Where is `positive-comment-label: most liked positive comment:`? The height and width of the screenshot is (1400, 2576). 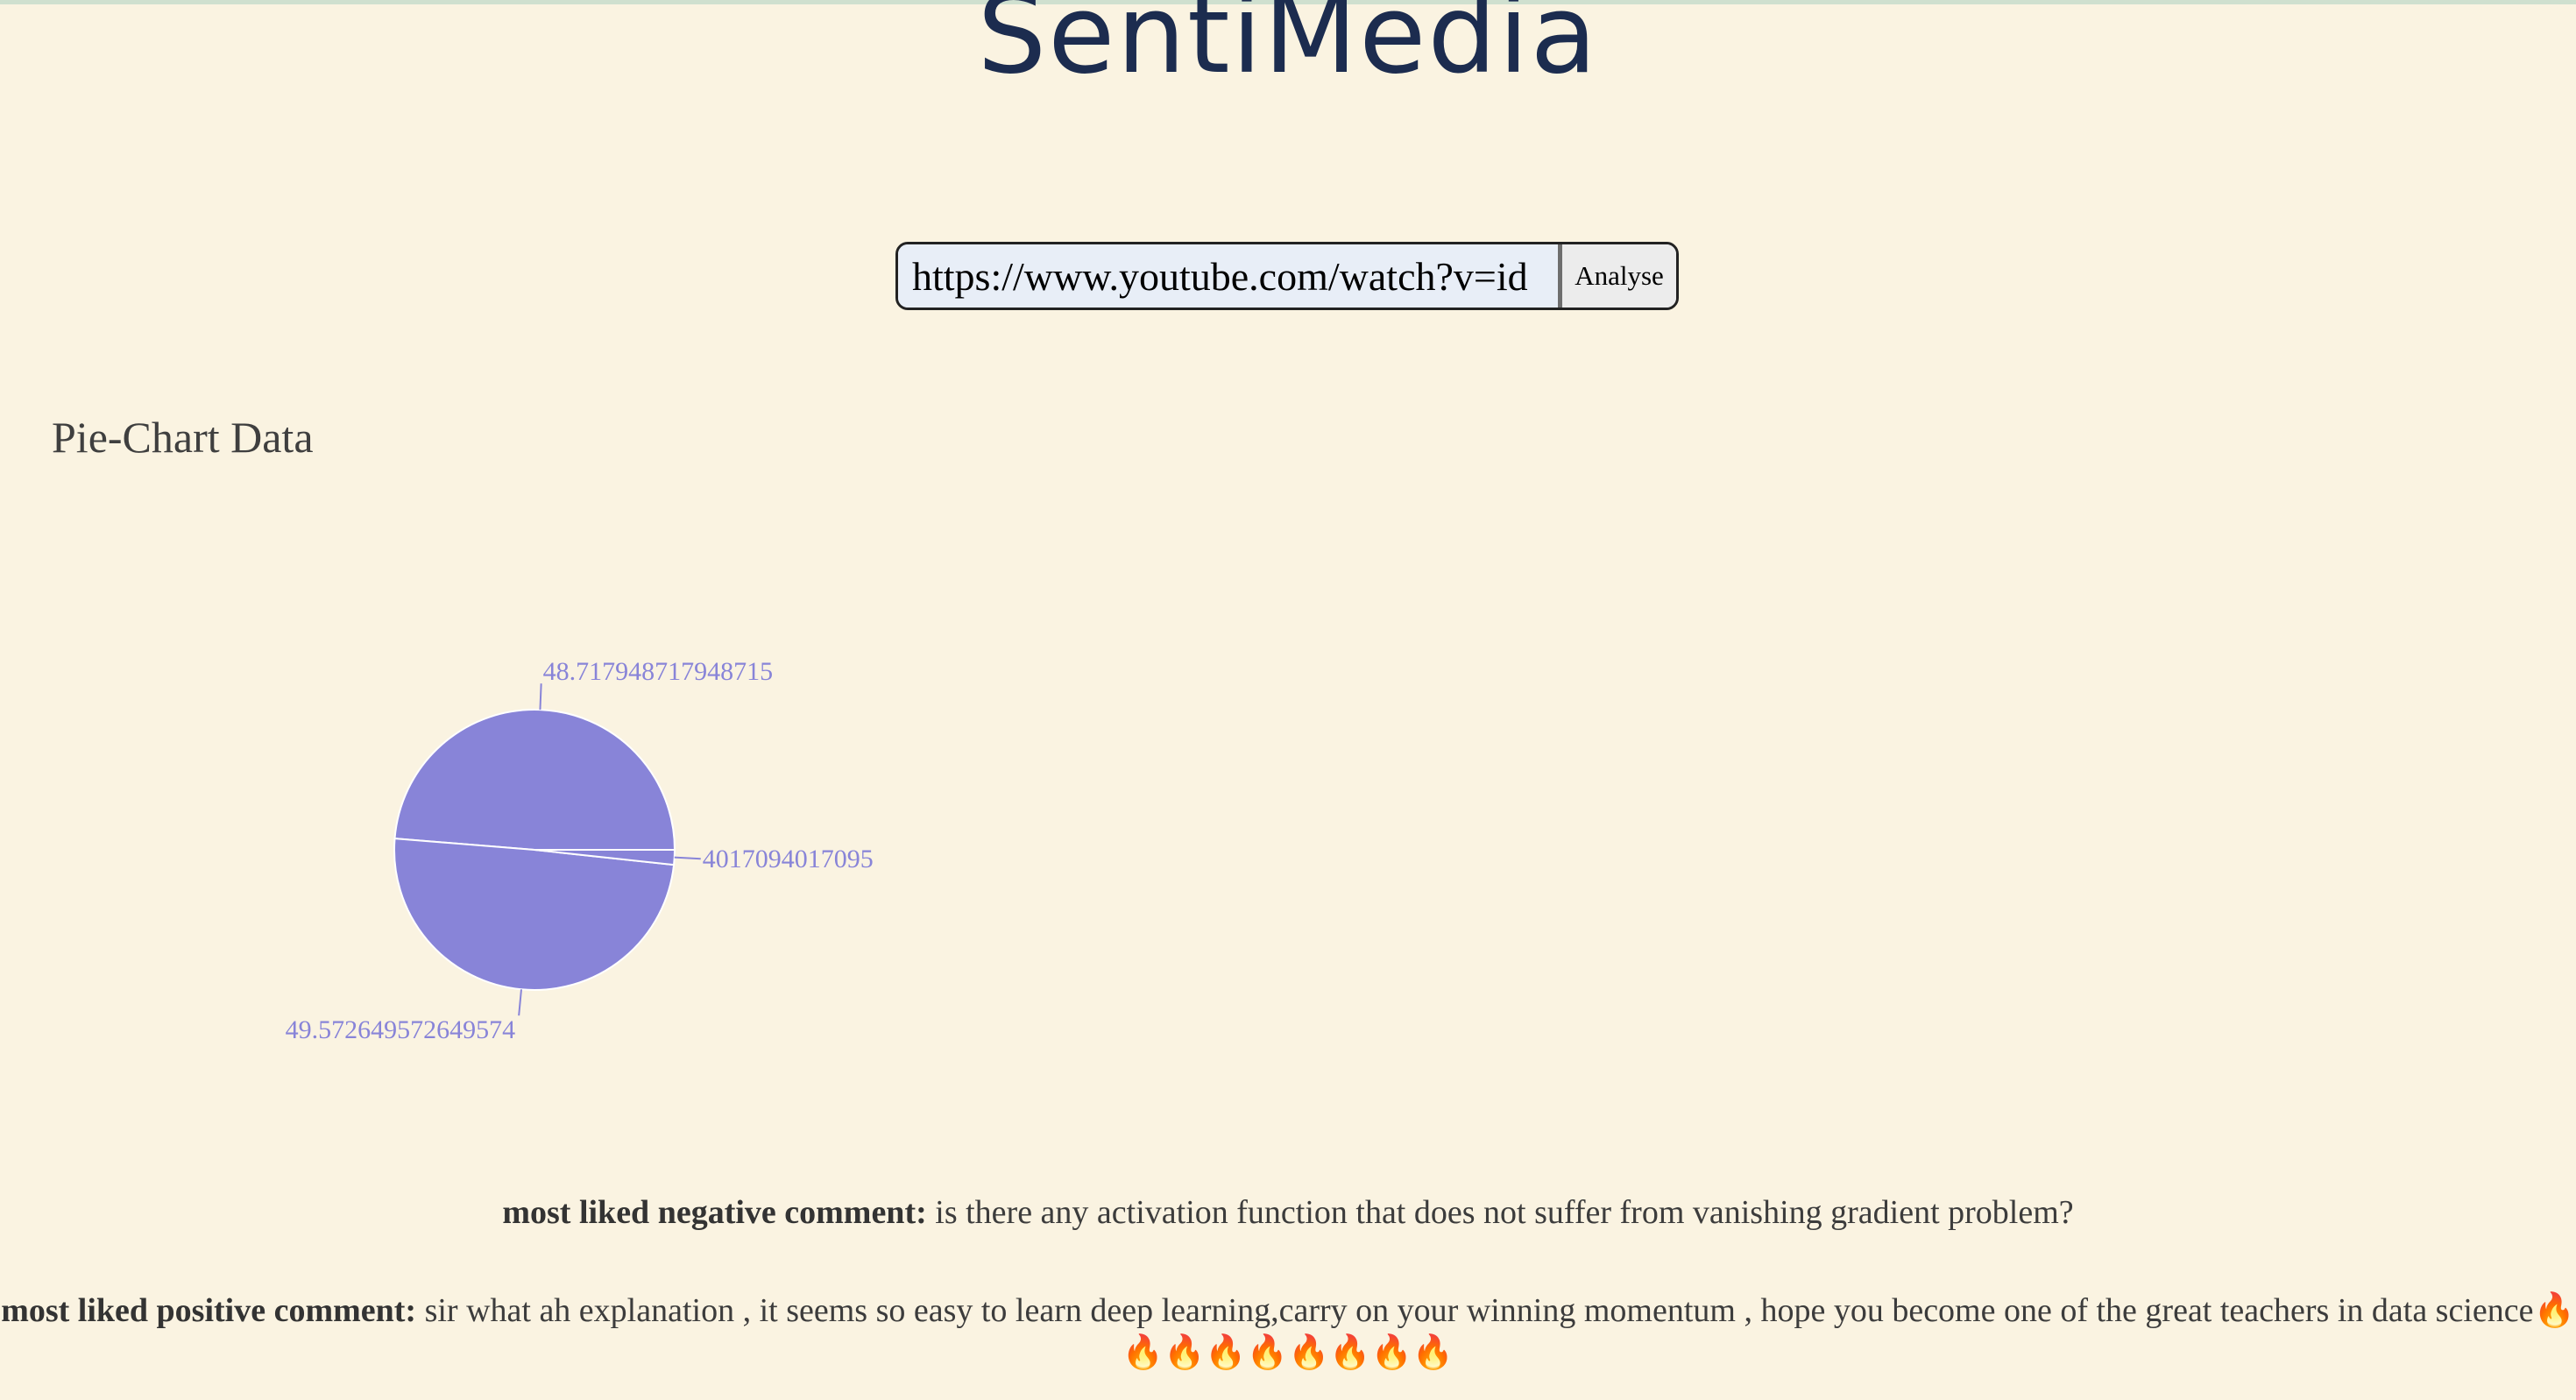
positive-comment-label: most liked positive comment: is located at coordinates (209, 1310).